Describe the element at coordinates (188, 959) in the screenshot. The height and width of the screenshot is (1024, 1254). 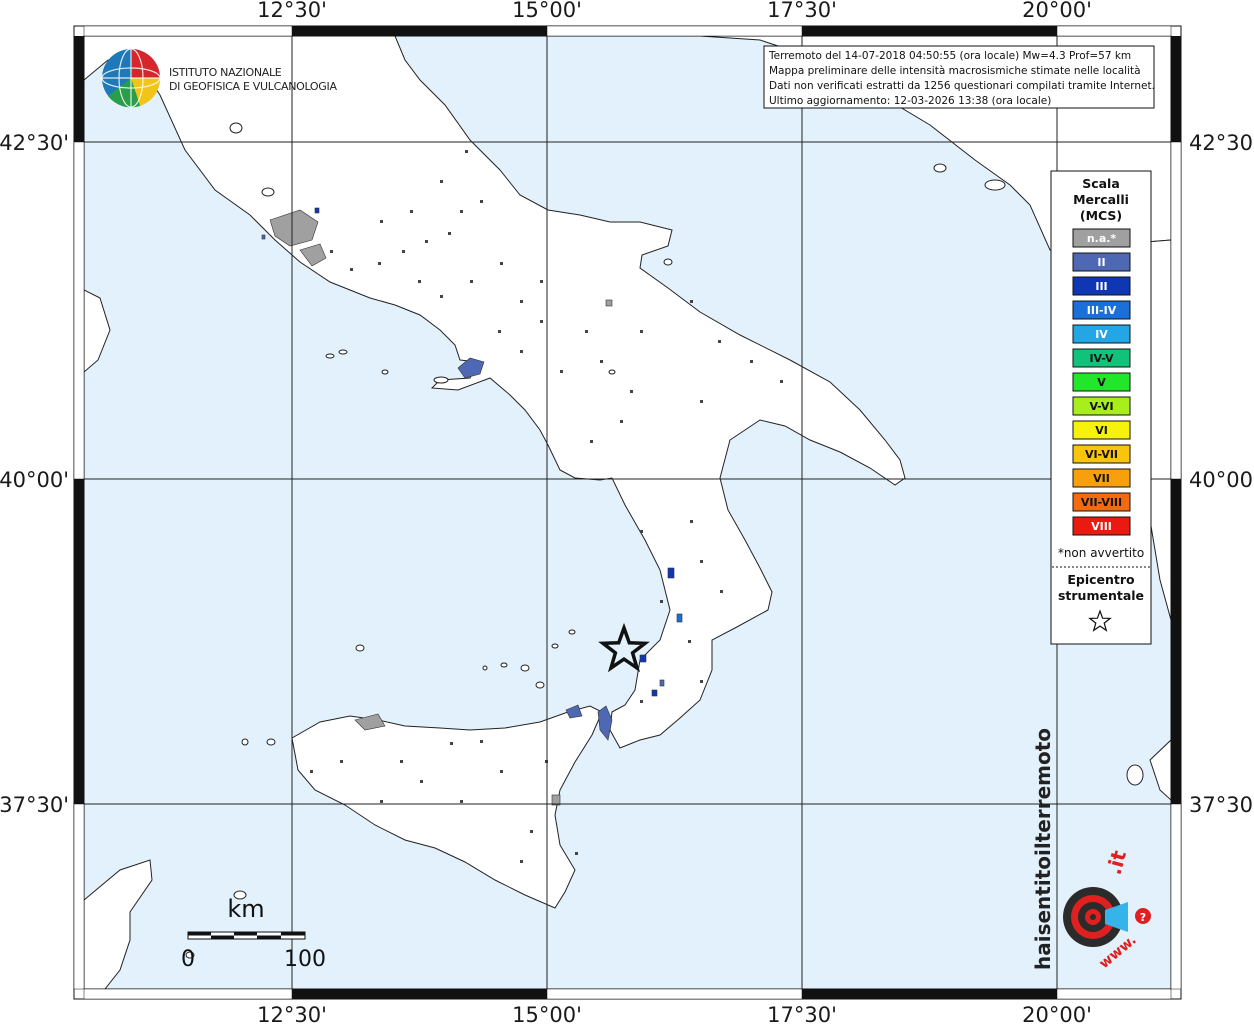
I see `scale-min: 0` at that location.